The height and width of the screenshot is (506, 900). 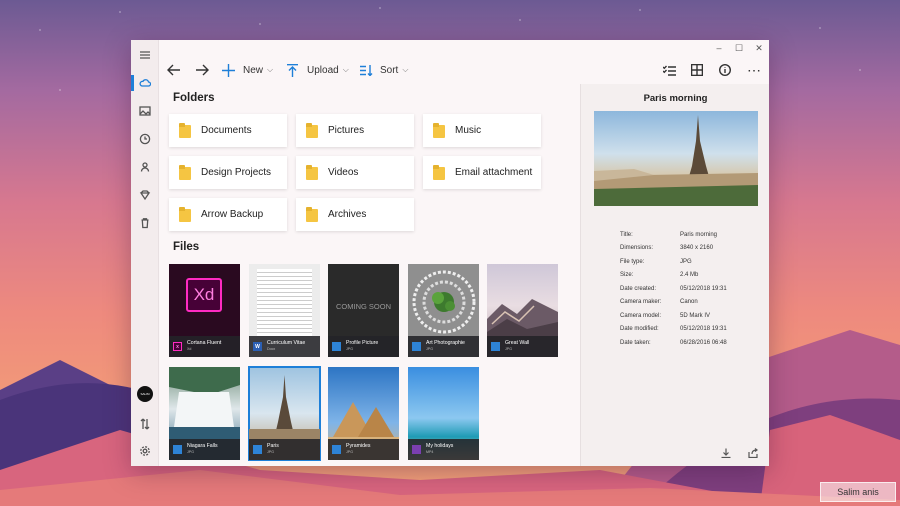 I want to click on folder-name: Design Projects, so click(x=236, y=172).